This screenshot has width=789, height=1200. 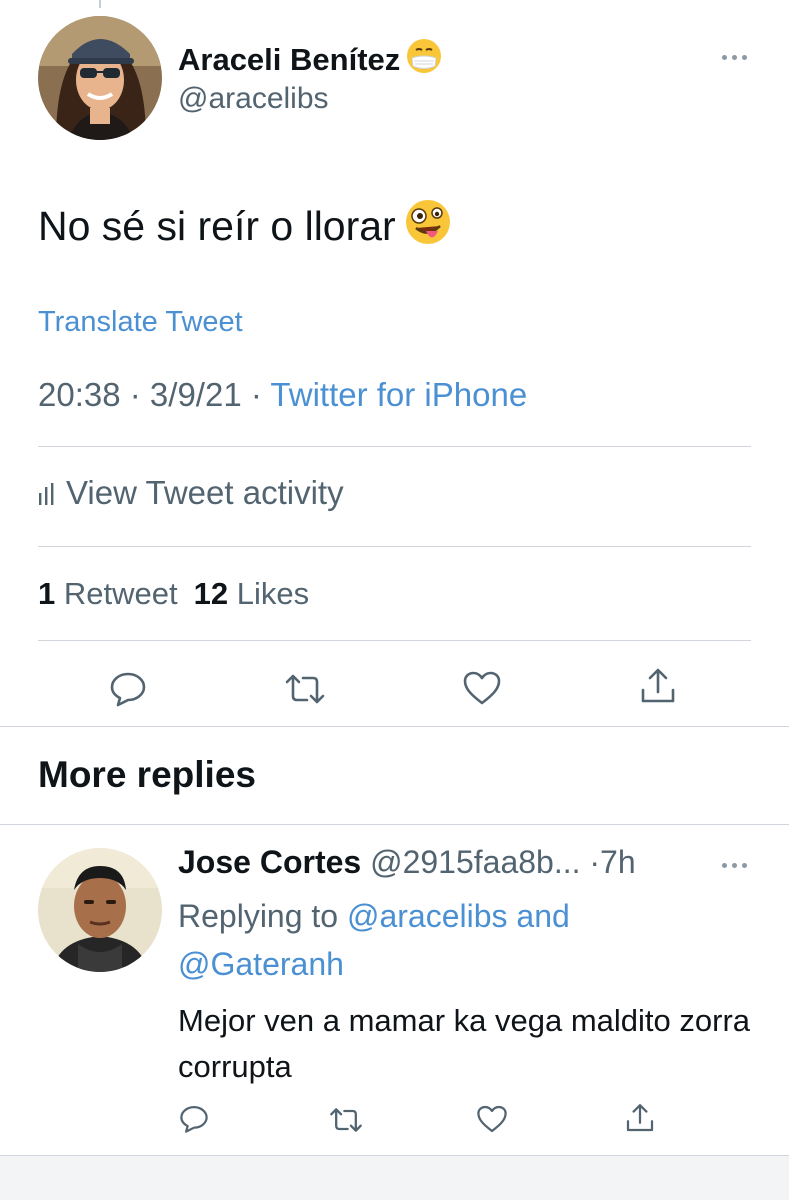 What do you see at coordinates (47, 593) in the screenshot?
I see `retweet-count: 1` at bounding box center [47, 593].